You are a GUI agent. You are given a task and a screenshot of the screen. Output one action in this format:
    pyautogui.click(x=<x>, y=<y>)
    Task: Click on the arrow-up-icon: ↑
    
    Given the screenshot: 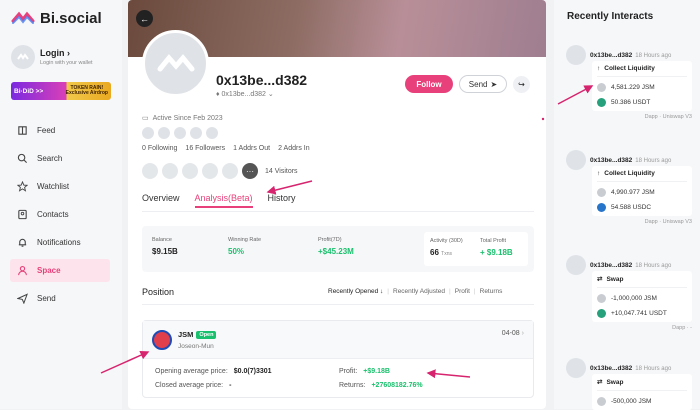 What is the action you would take?
    pyautogui.click(x=599, y=173)
    